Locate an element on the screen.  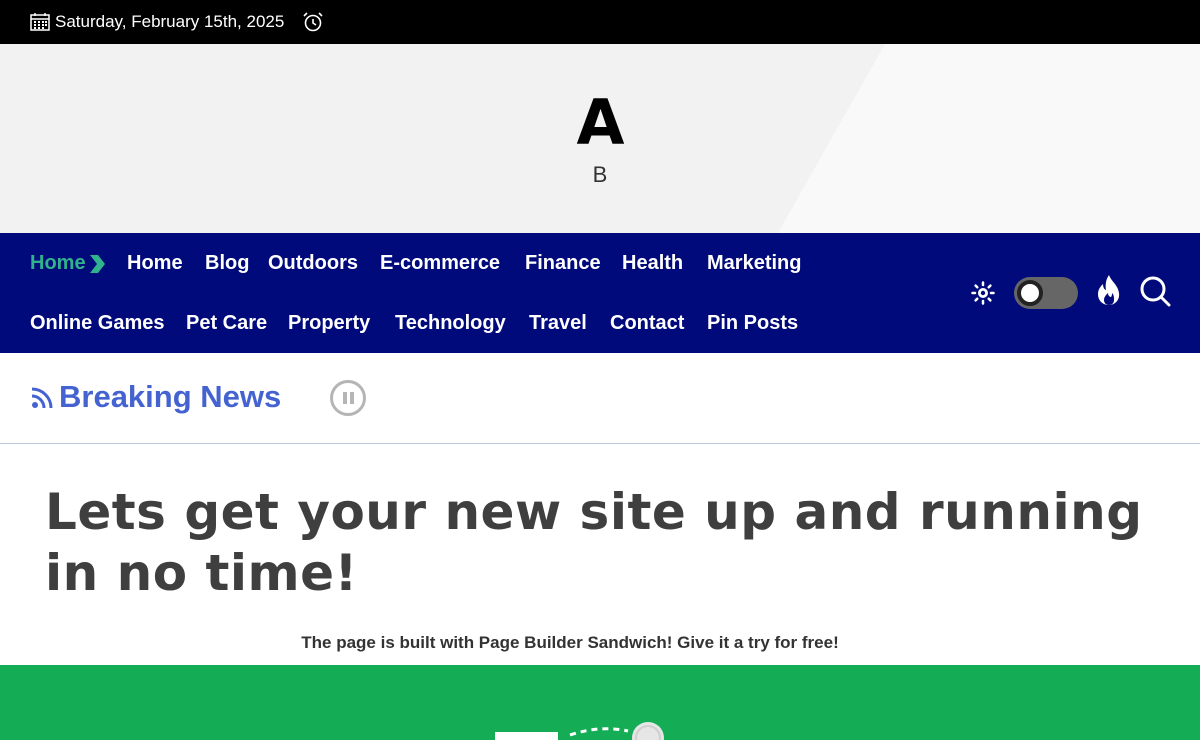
money-illustration is located at coordinates (579, 731).